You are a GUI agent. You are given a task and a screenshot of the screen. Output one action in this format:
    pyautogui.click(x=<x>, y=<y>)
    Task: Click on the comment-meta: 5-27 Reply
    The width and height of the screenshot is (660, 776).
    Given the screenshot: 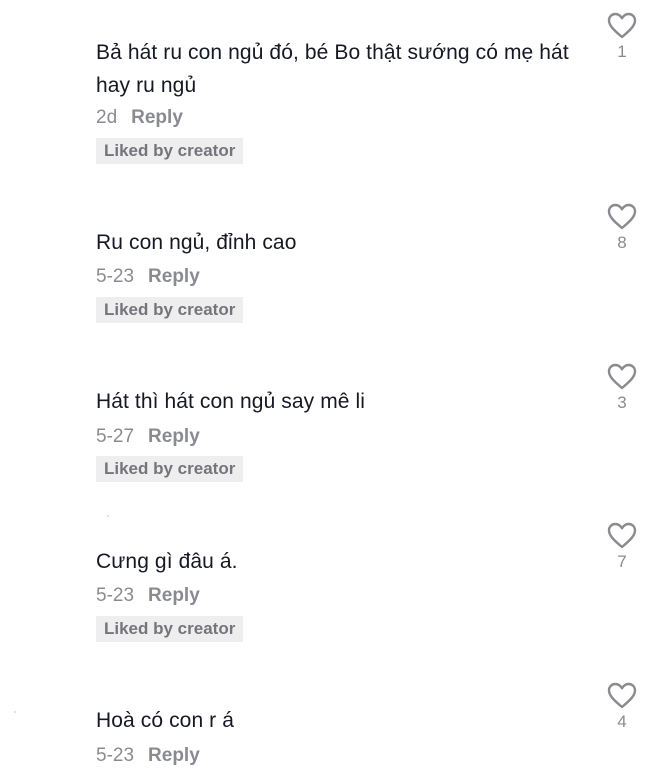 What is the action you would take?
    pyautogui.click(x=148, y=437)
    